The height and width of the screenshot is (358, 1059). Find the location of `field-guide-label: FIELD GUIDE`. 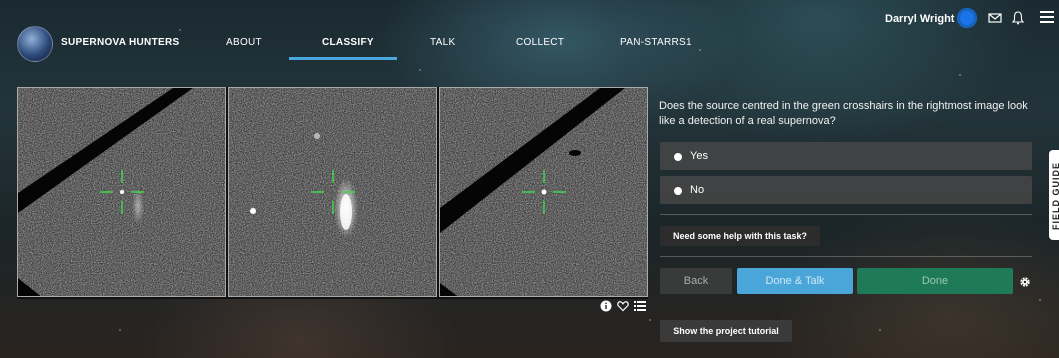

field-guide-label: FIELD GUIDE is located at coordinates (1055, 195).